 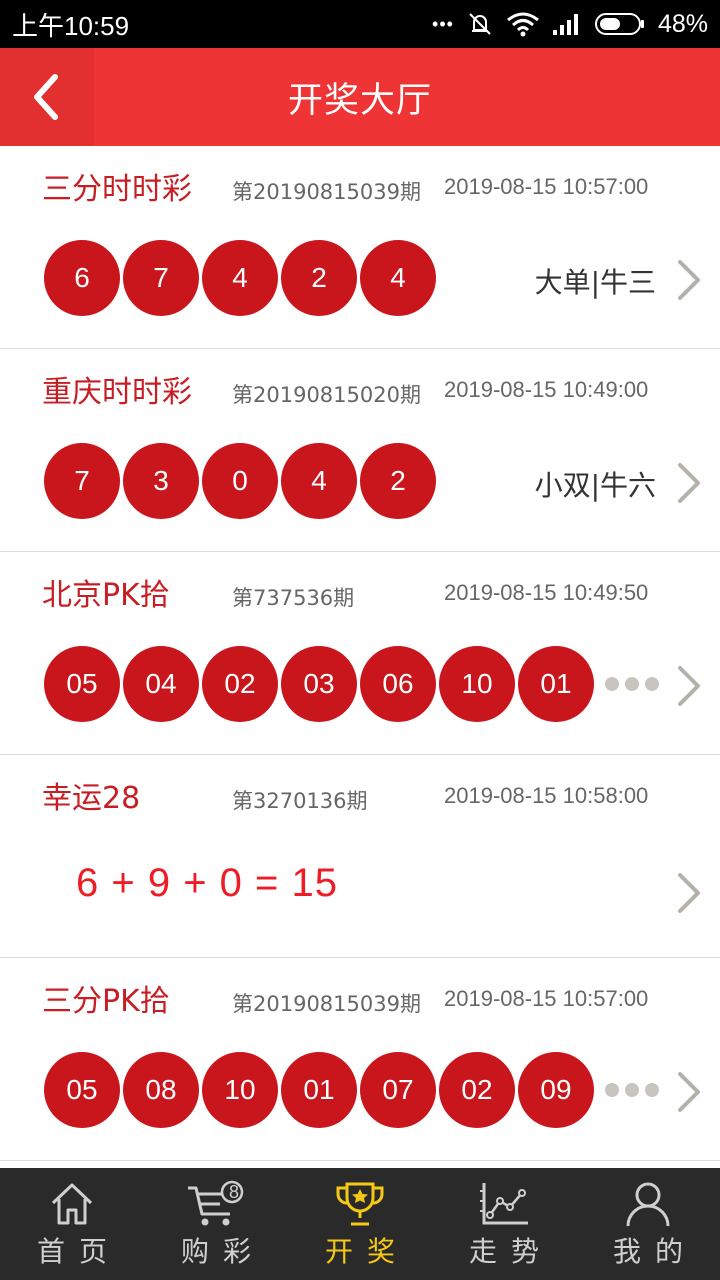 What do you see at coordinates (556, 1090) in the screenshot?
I see `result-ball: 09` at bounding box center [556, 1090].